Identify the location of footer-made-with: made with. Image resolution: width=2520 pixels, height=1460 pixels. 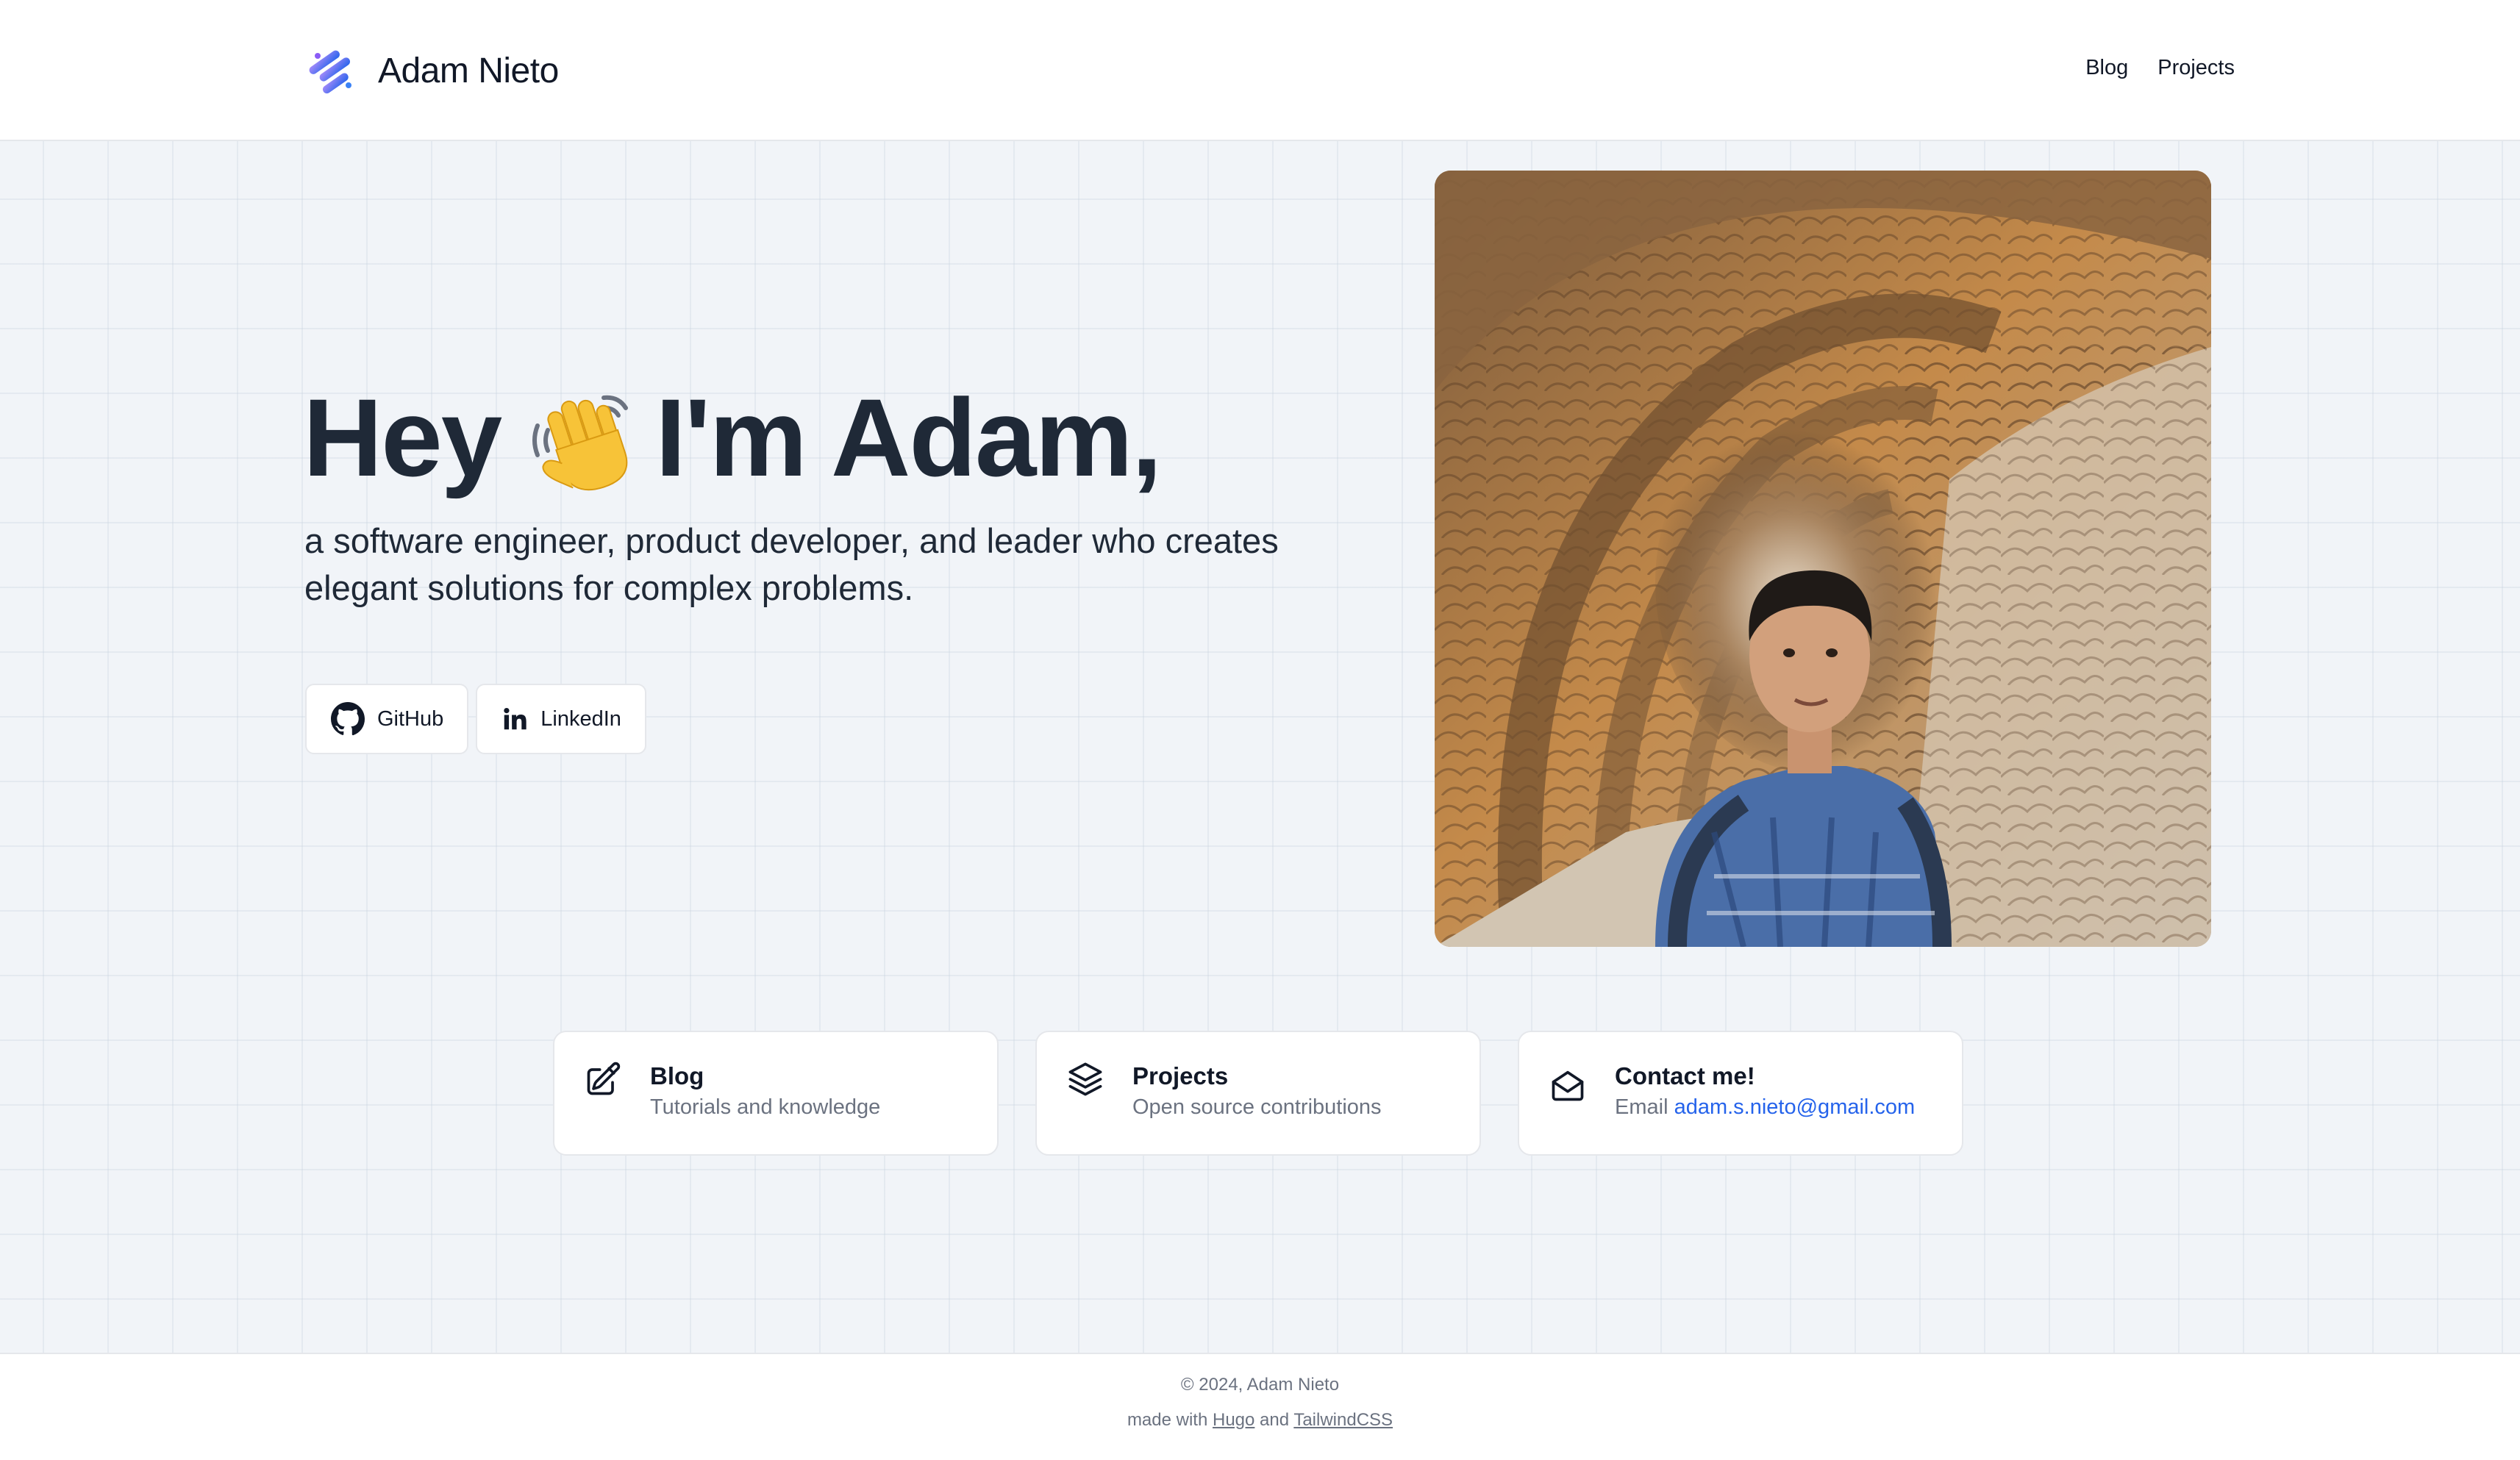
(1167, 1420).